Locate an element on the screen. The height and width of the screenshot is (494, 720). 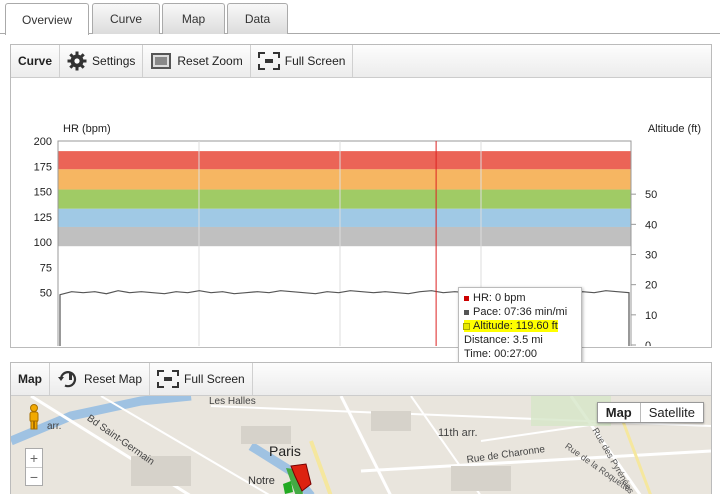
zoom-control: + − is located at coordinates (34, 467).